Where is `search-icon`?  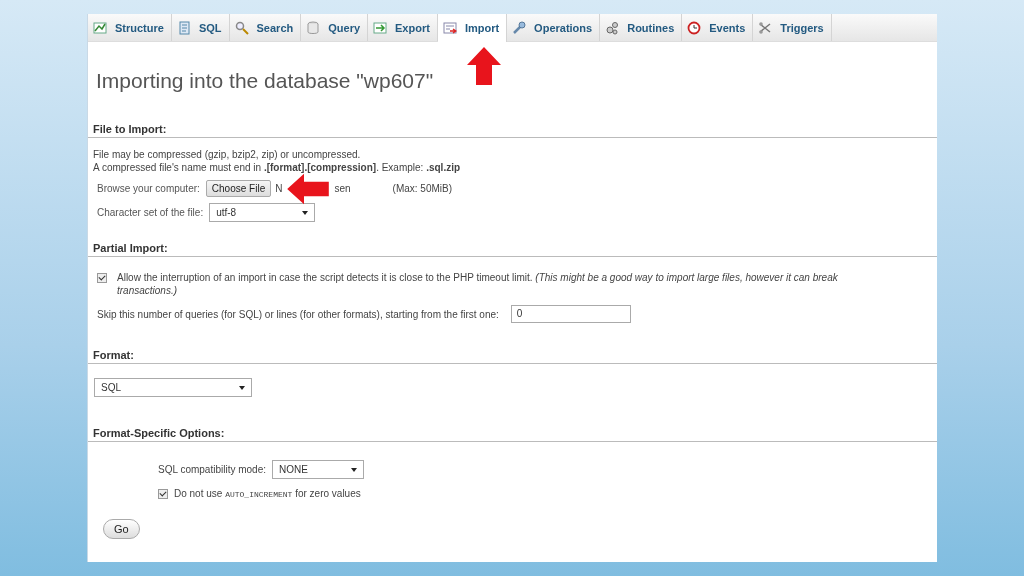 search-icon is located at coordinates (241, 27).